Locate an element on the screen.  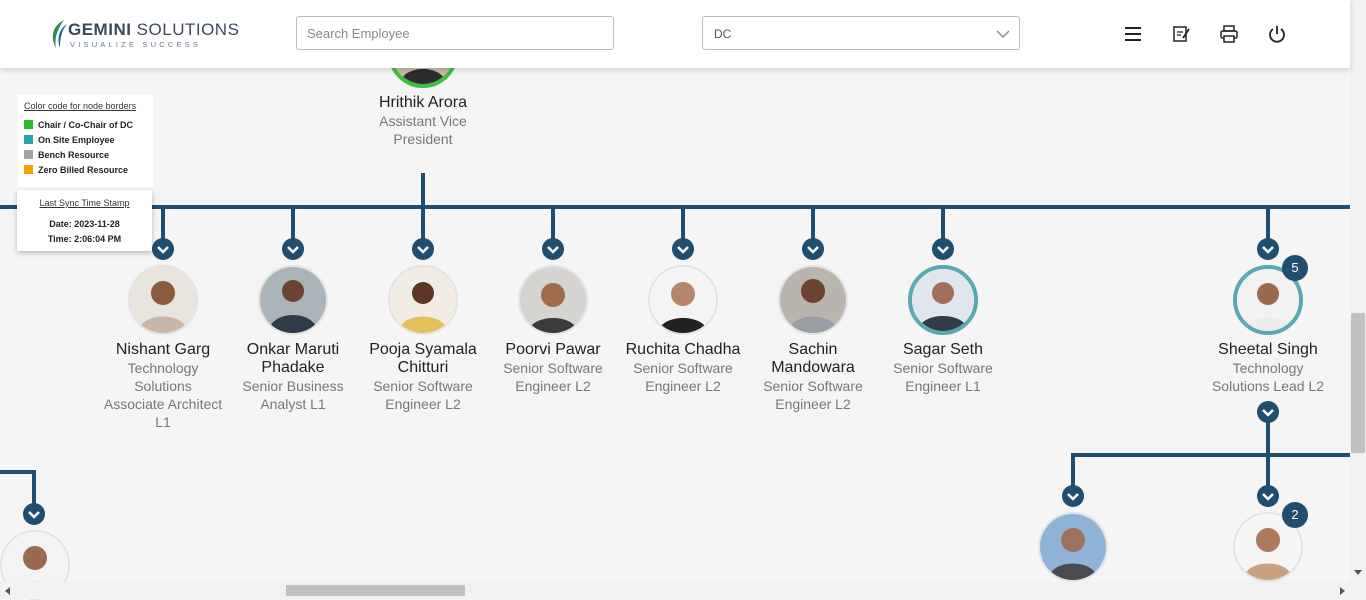
direct-reports-badge: 2 is located at coordinates (1295, 515).